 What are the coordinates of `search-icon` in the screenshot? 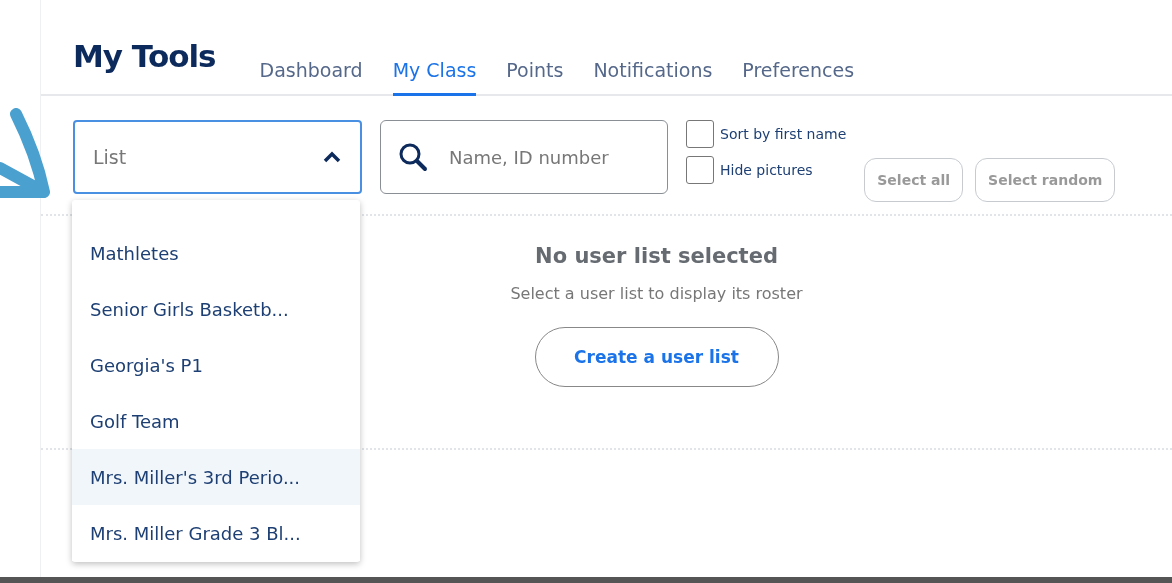 It's located at (413, 157).